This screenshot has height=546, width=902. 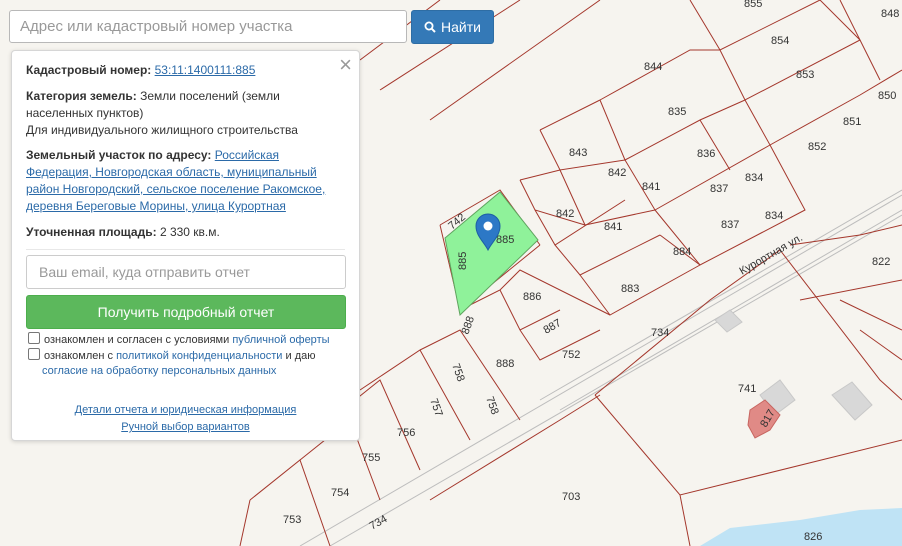 I want to click on category-label: Категория земель:, so click(x=81, y=96).